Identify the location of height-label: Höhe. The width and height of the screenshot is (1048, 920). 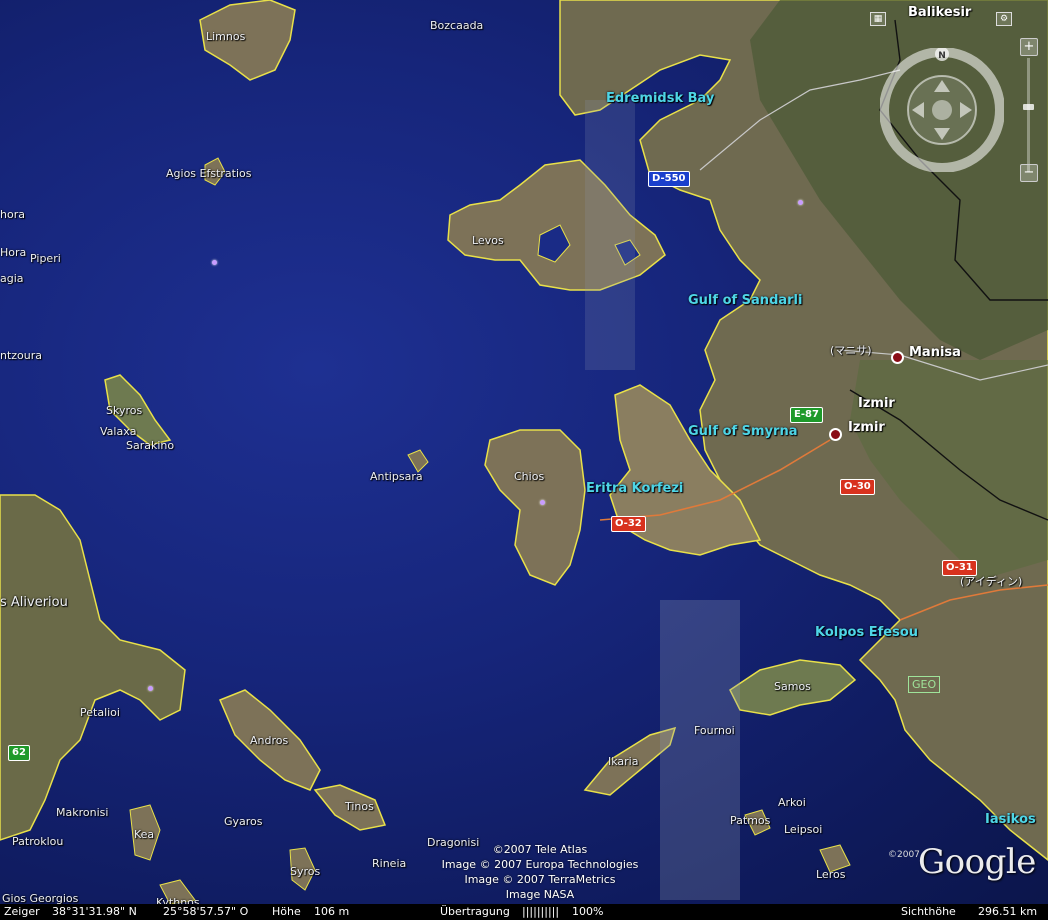
(286, 911).